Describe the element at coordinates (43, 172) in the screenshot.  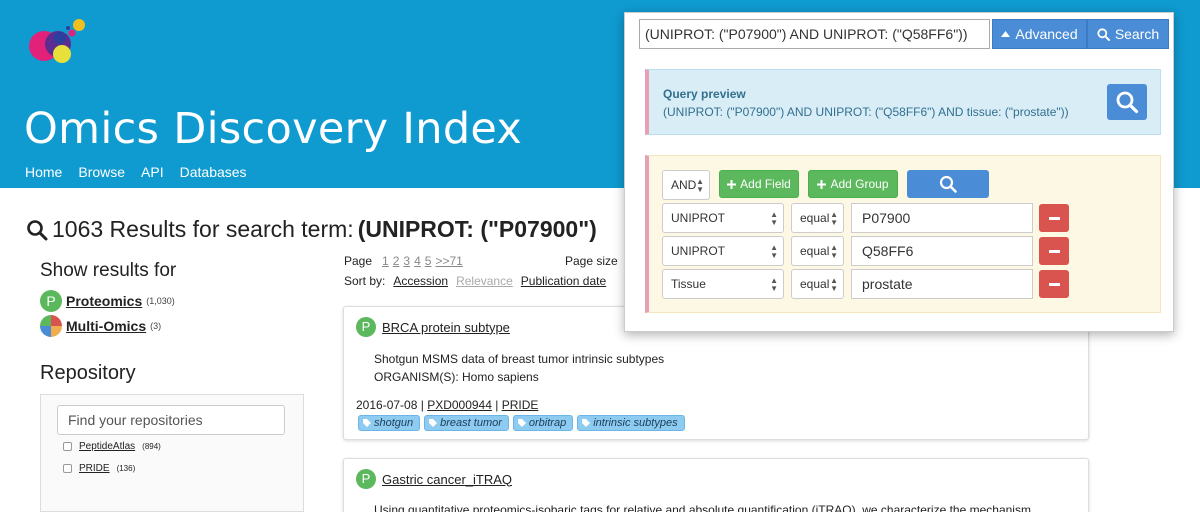
I see `nav-home: Home` at that location.